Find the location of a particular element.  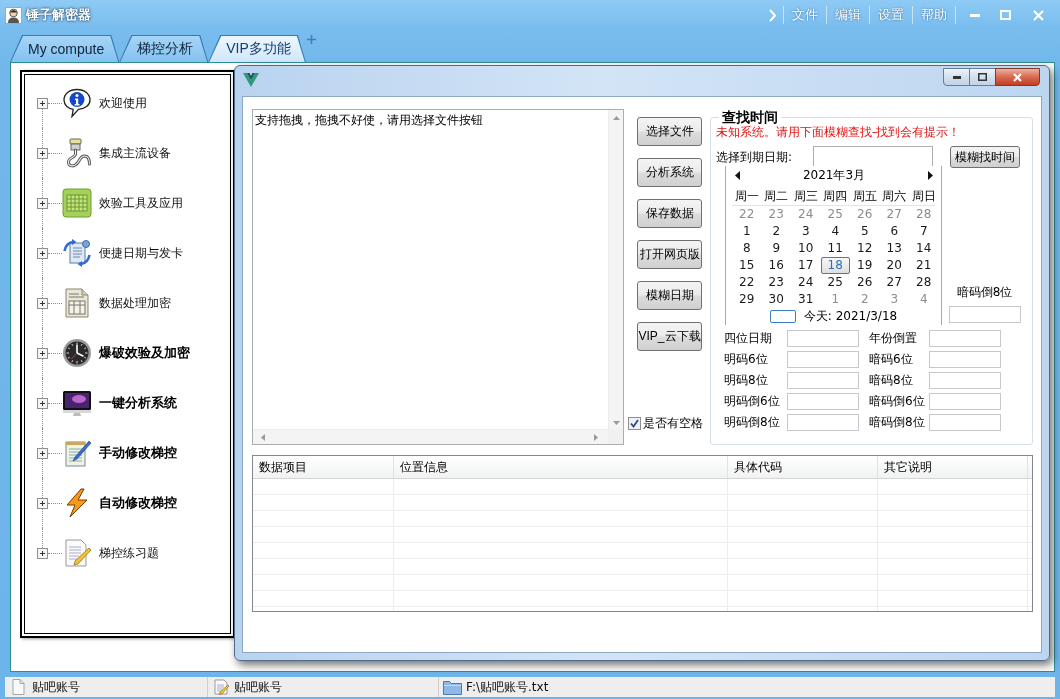

calendar-day: 15 is located at coordinates (747, 265).